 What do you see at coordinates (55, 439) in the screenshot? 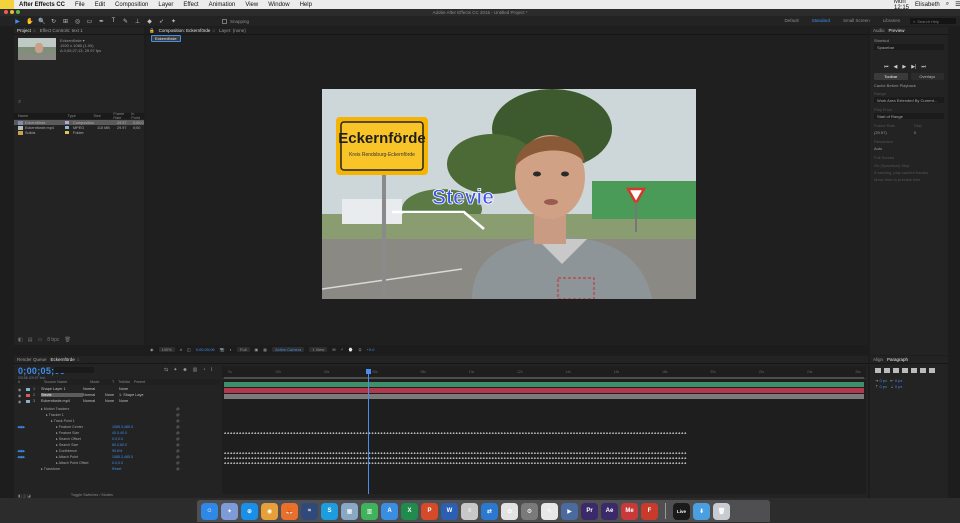
I see `property-name: ▸ Search Offset` at bounding box center [55, 439].